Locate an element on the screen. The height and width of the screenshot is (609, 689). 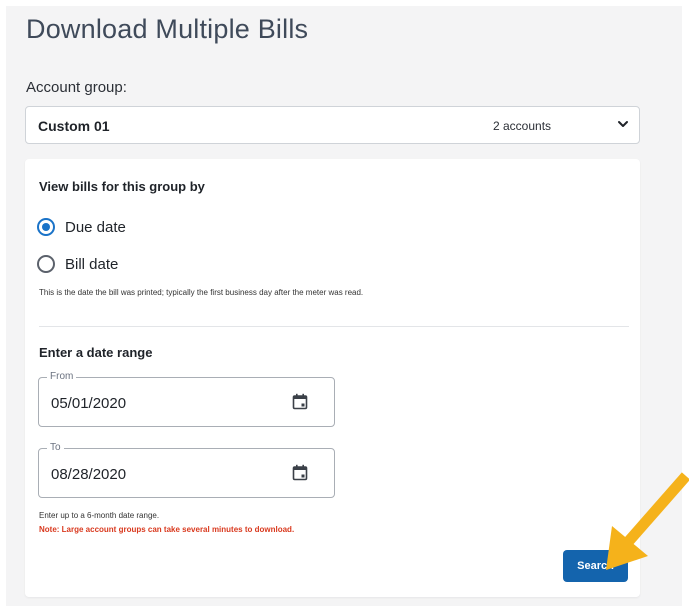
account-group-name: Custom 01 is located at coordinates (74, 126).